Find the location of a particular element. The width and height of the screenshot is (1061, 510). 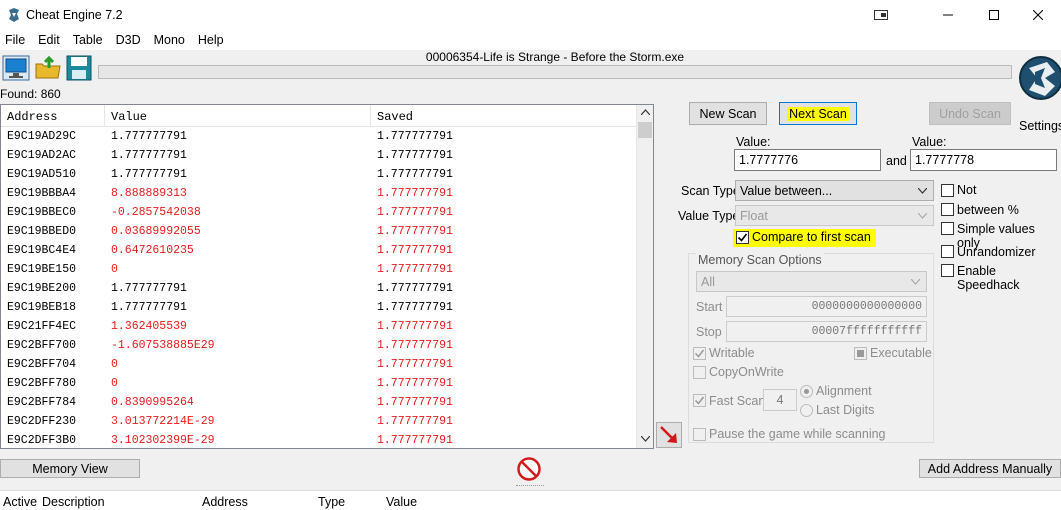

save-button is located at coordinates (79, 68).